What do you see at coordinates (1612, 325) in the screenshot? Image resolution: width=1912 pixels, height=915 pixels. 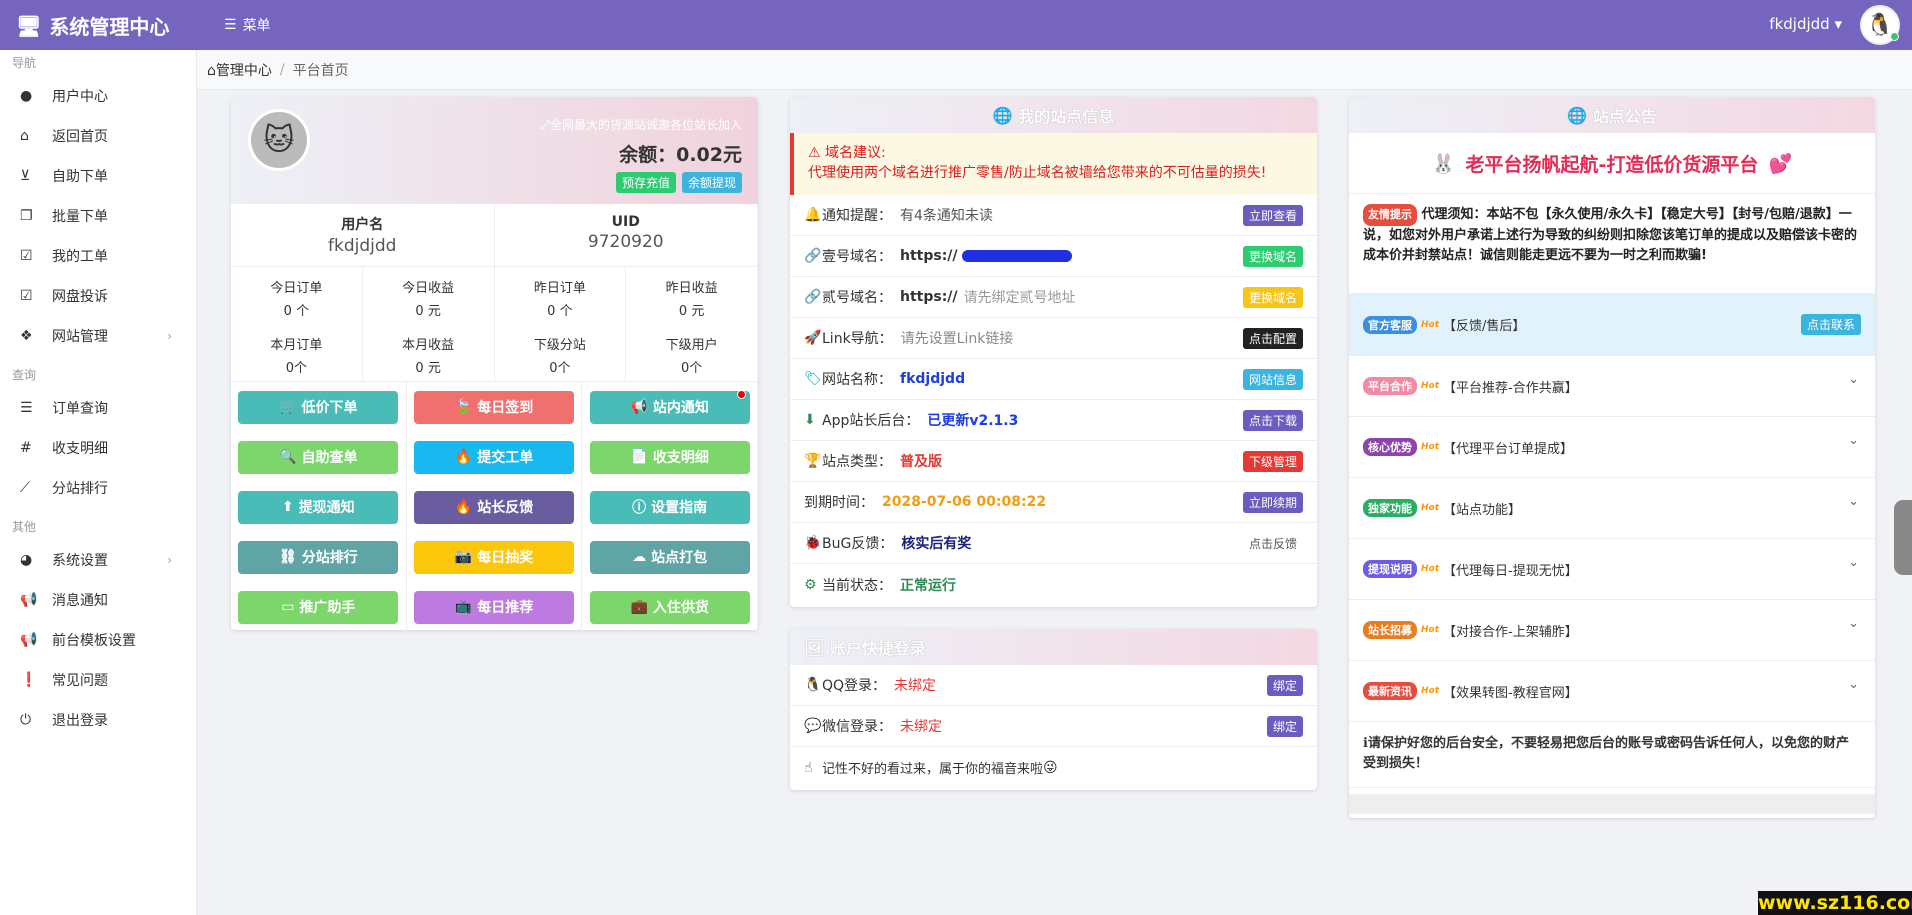 I see `notice-item-service: 官方客服 Hot 【反馈/售后】 点击联系` at bounding box center [1612, 325].